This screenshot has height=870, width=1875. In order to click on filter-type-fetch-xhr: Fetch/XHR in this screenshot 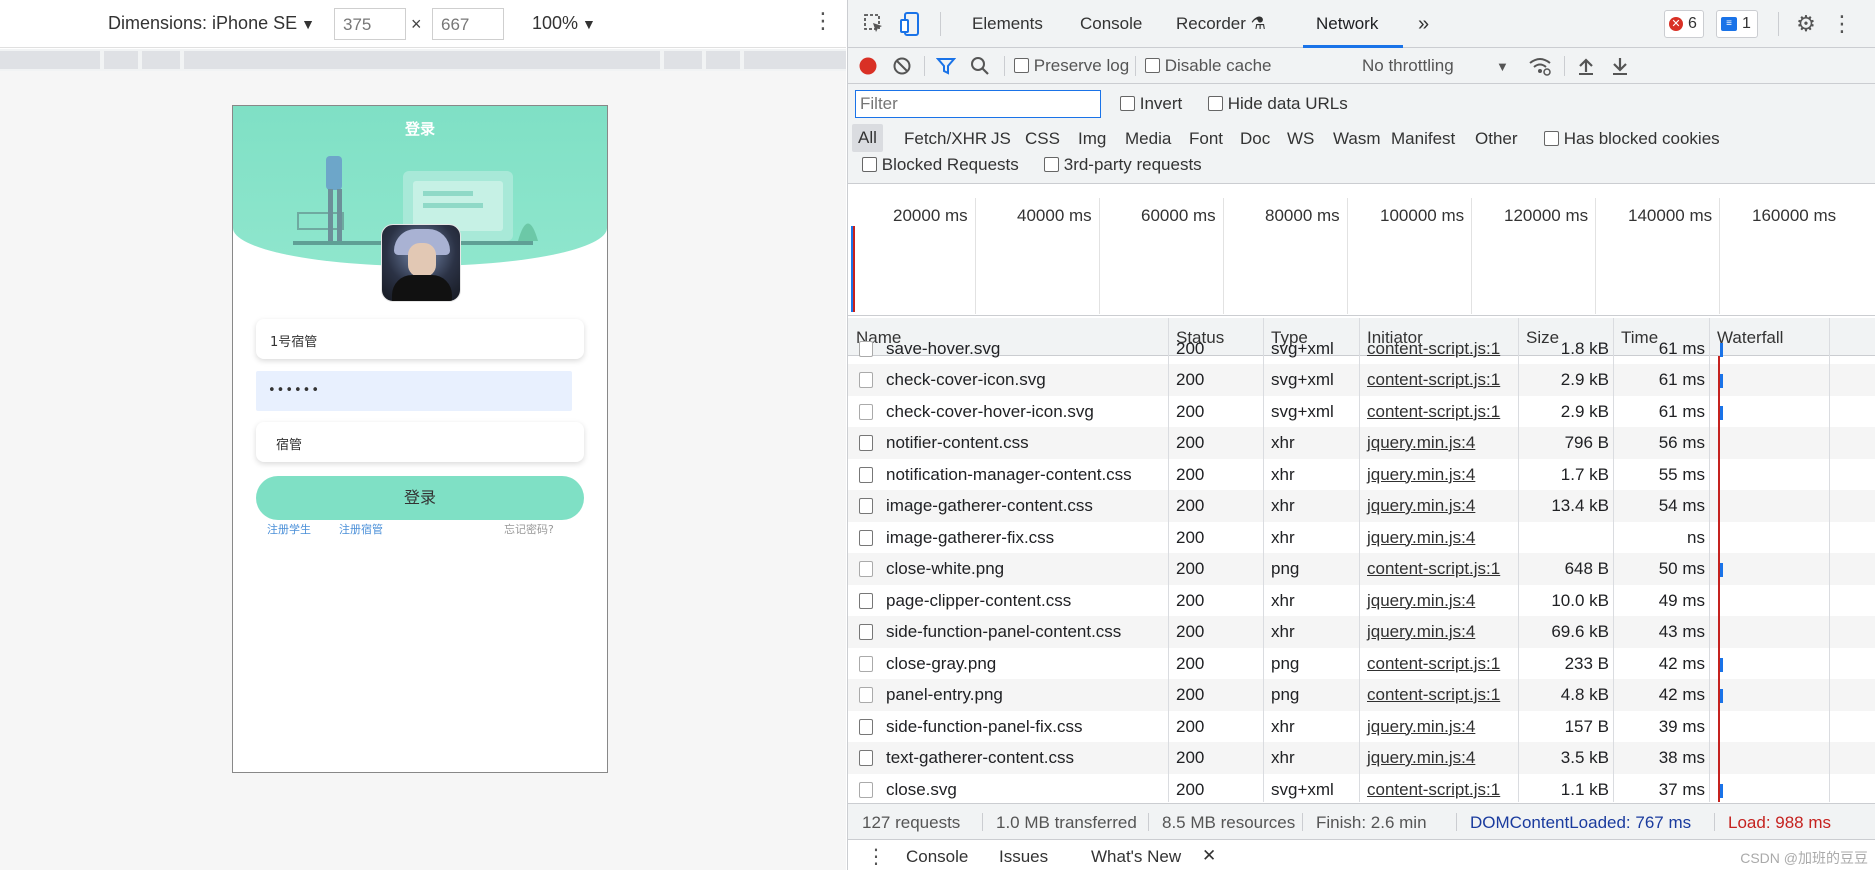, I will do `click(945, 139)`.